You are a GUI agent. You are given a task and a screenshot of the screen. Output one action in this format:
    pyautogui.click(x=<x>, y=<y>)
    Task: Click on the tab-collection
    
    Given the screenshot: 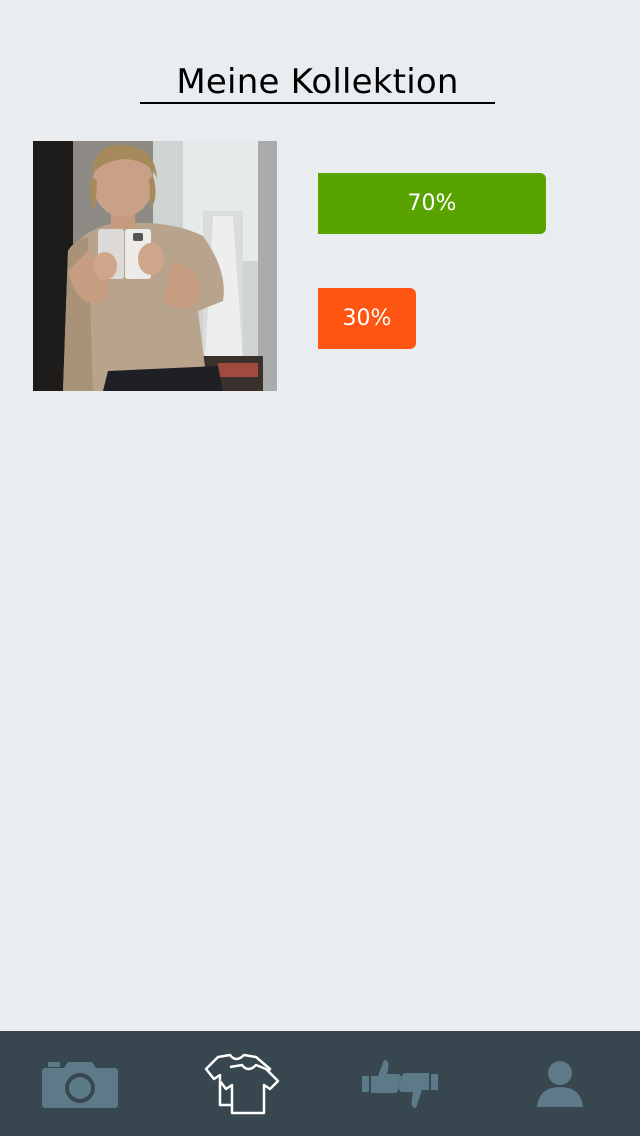 What is the action you would take?
    pyautogui.click(x=240, y=1083)
    